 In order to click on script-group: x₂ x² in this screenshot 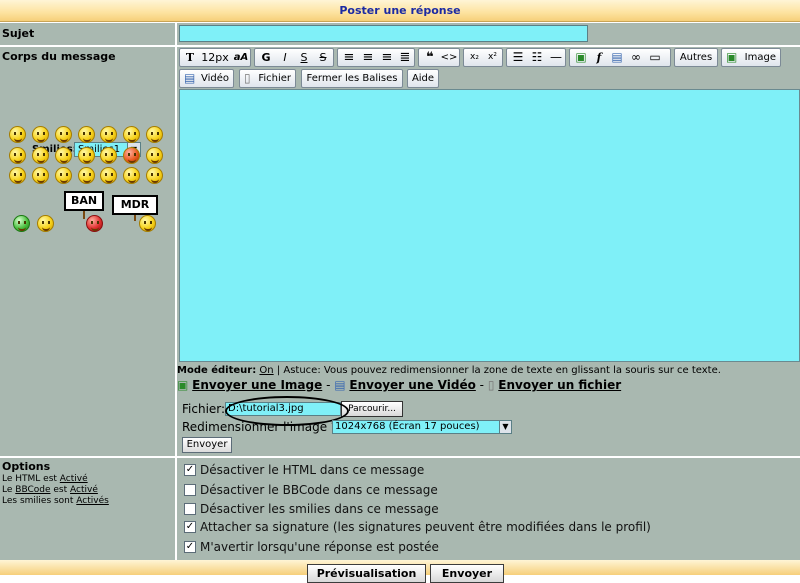, I will do `click(483, 57)`.